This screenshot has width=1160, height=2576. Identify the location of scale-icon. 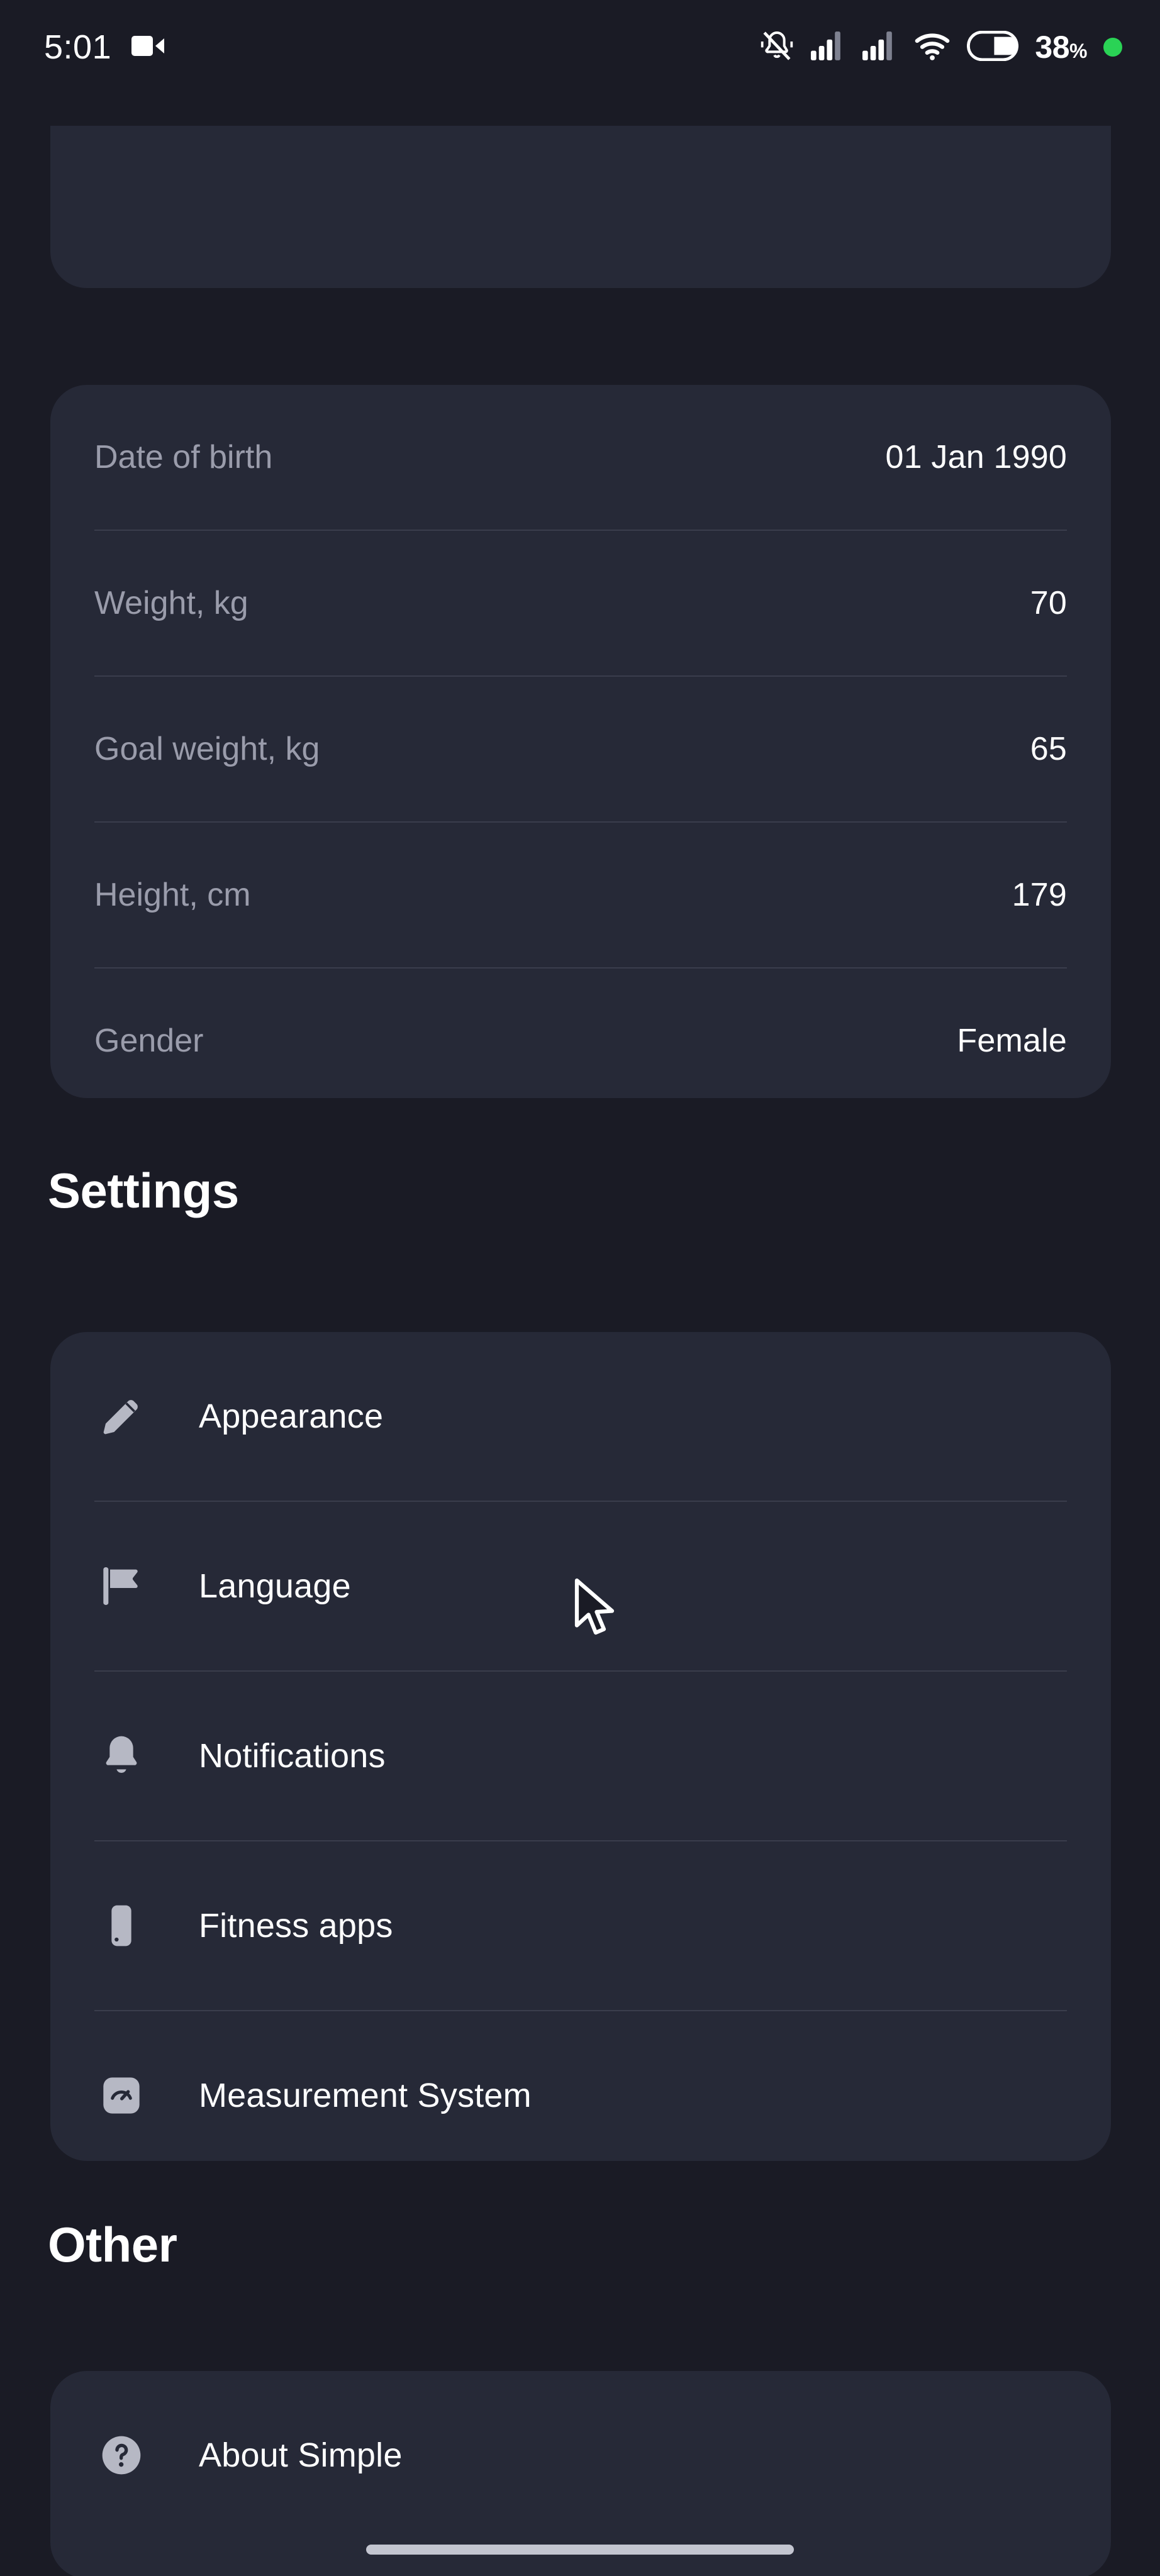
(121, 2095).